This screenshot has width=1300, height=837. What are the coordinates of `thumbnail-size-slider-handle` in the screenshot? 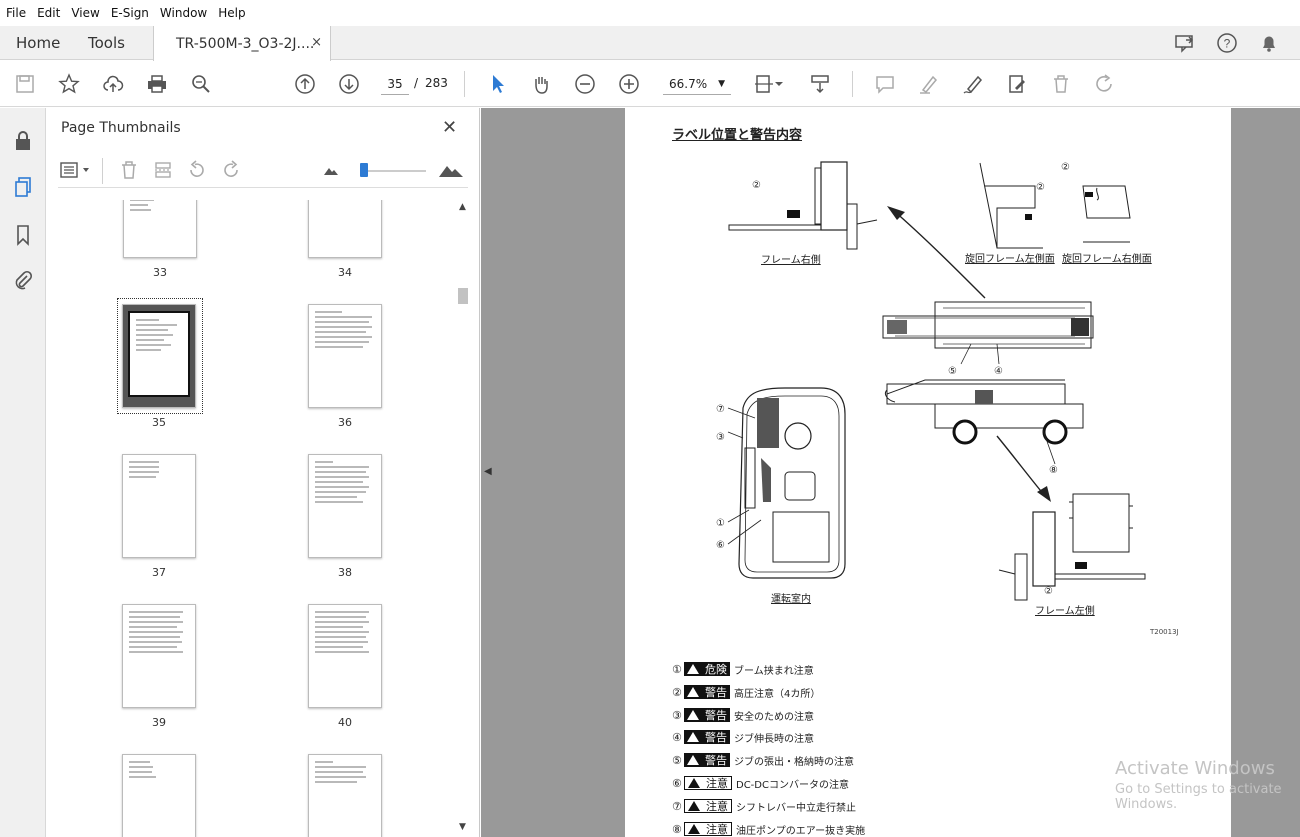 It's located at (364, 170).